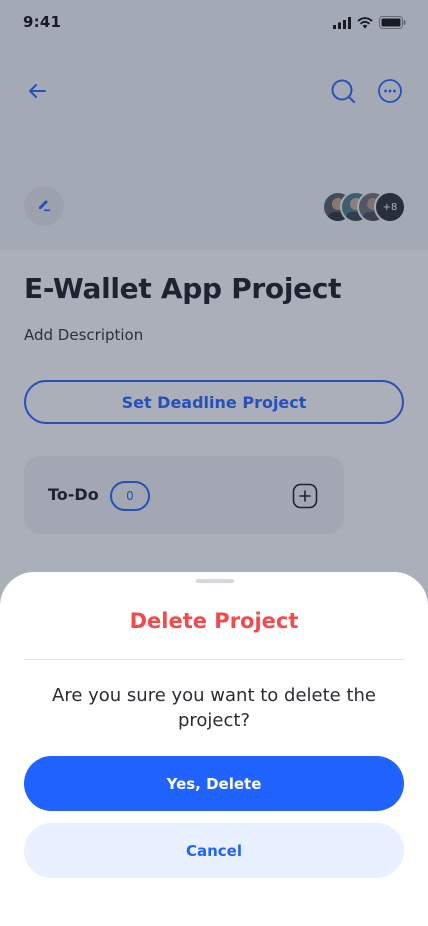 Image resolution: width=428 pixels, height=926 pixels. I want to click on sheet-drag-handle, so click(215, 581).